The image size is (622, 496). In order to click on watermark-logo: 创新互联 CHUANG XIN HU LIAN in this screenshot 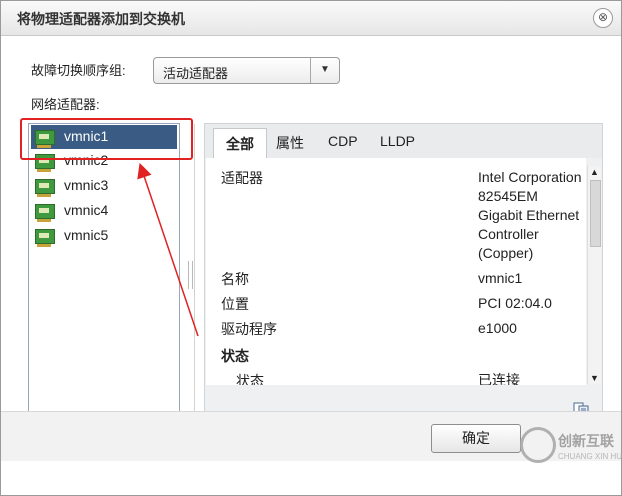, I will do `click(570, 454)`.